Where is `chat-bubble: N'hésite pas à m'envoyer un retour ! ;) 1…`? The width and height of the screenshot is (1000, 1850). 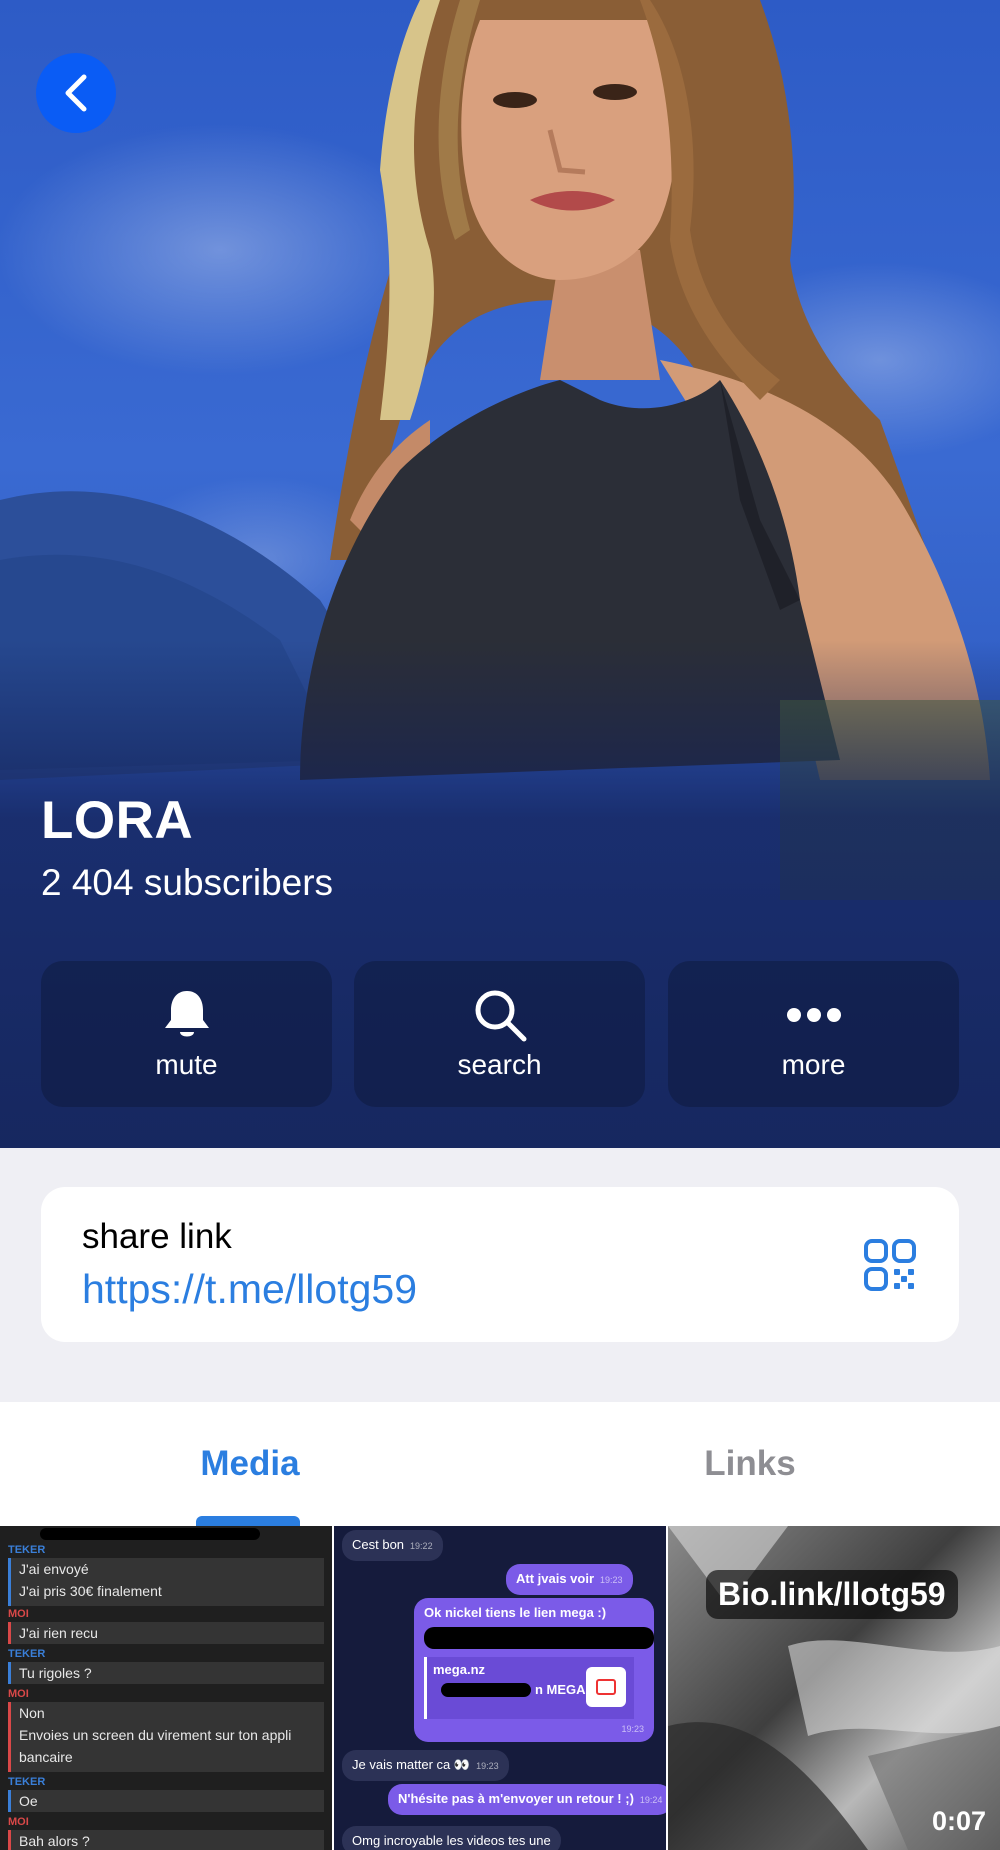
chat-bubble: N'hésite pas à m'envoyer un retour ! ;) 1… is located at coordinates (527, 1799).